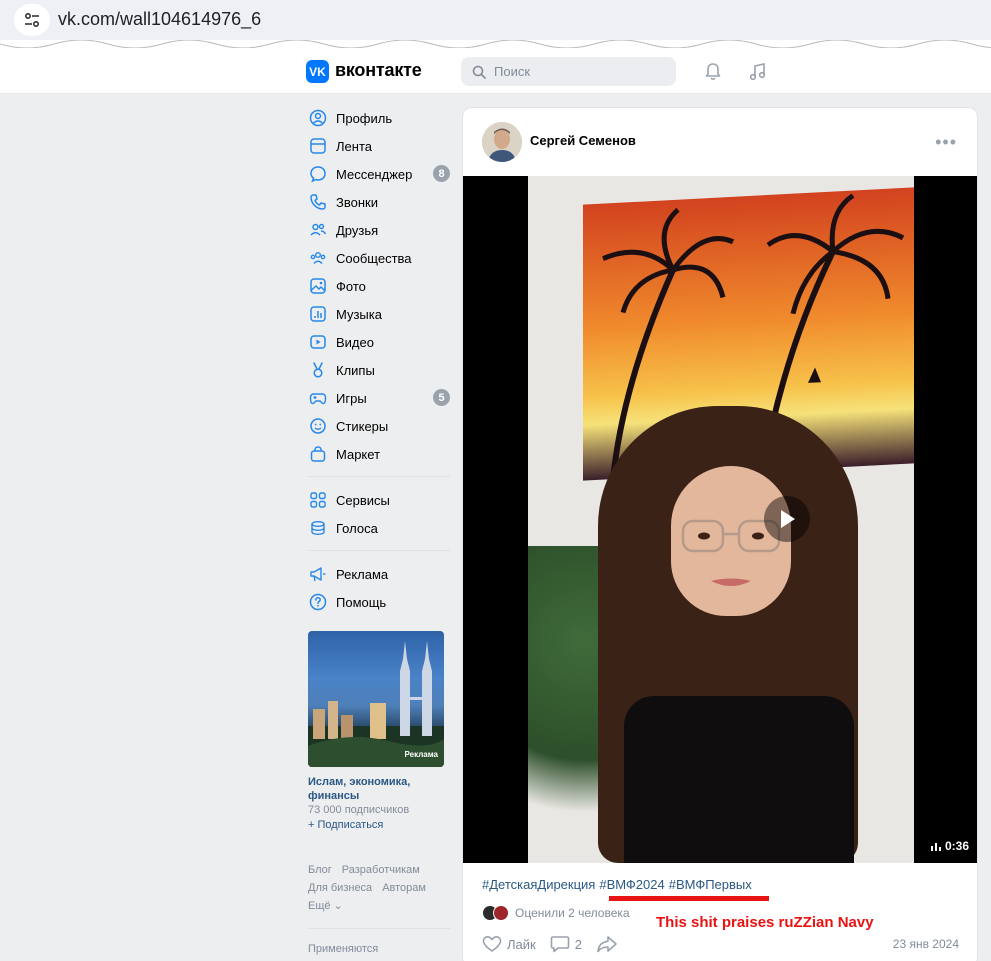 This screenshot has height=961, width=991. What do you see at coordinates (318, 174) in the screenshot?
I see `messenger-icon` at bounding box center [318, 174].